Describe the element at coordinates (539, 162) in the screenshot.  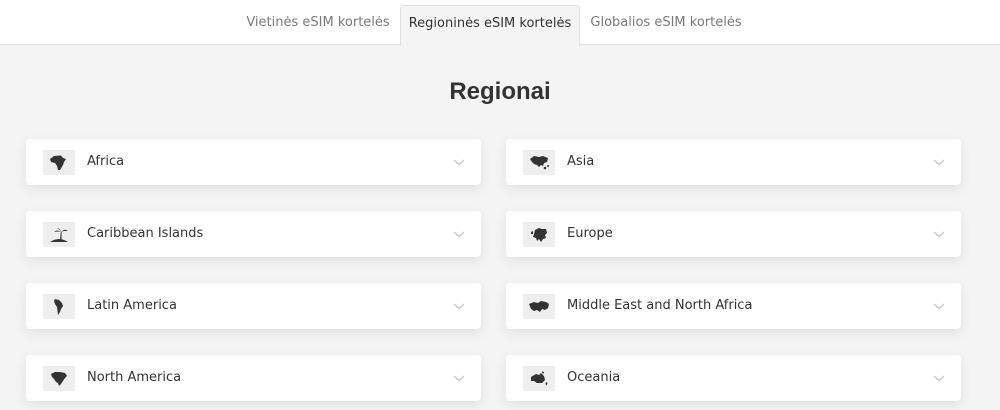
I see `asia-map-icon` at that location.